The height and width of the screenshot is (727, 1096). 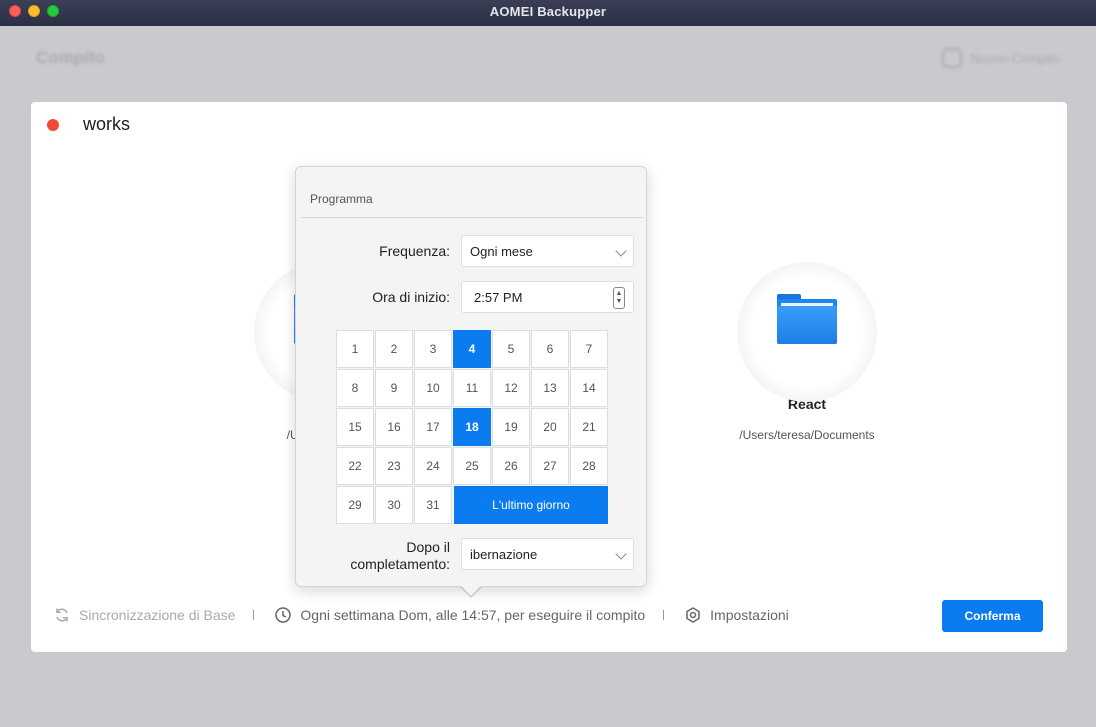 What do you see at coordinates (589, 349) in the screenshot?
I see `calendar-day-7: 7` at bounding box center [589, 349].